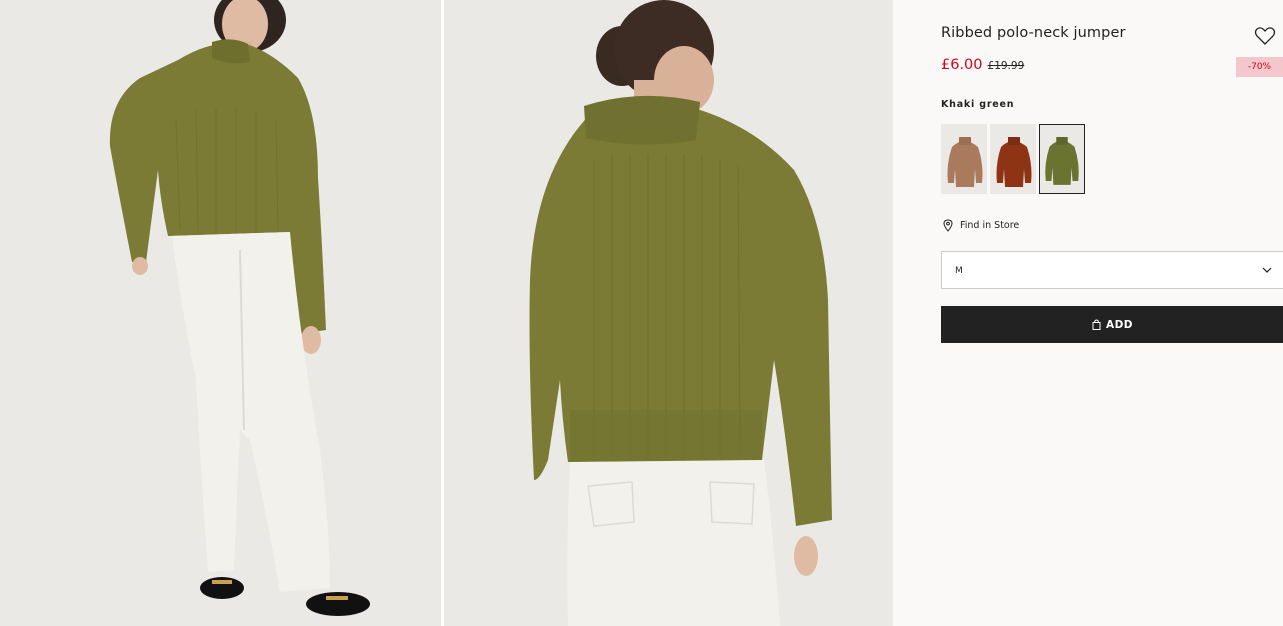 This screenshot has height=626, width=1283. Describe the element at coordinates (1006, 66) in the screenshot. I see `original-price: £19.99` at that location.